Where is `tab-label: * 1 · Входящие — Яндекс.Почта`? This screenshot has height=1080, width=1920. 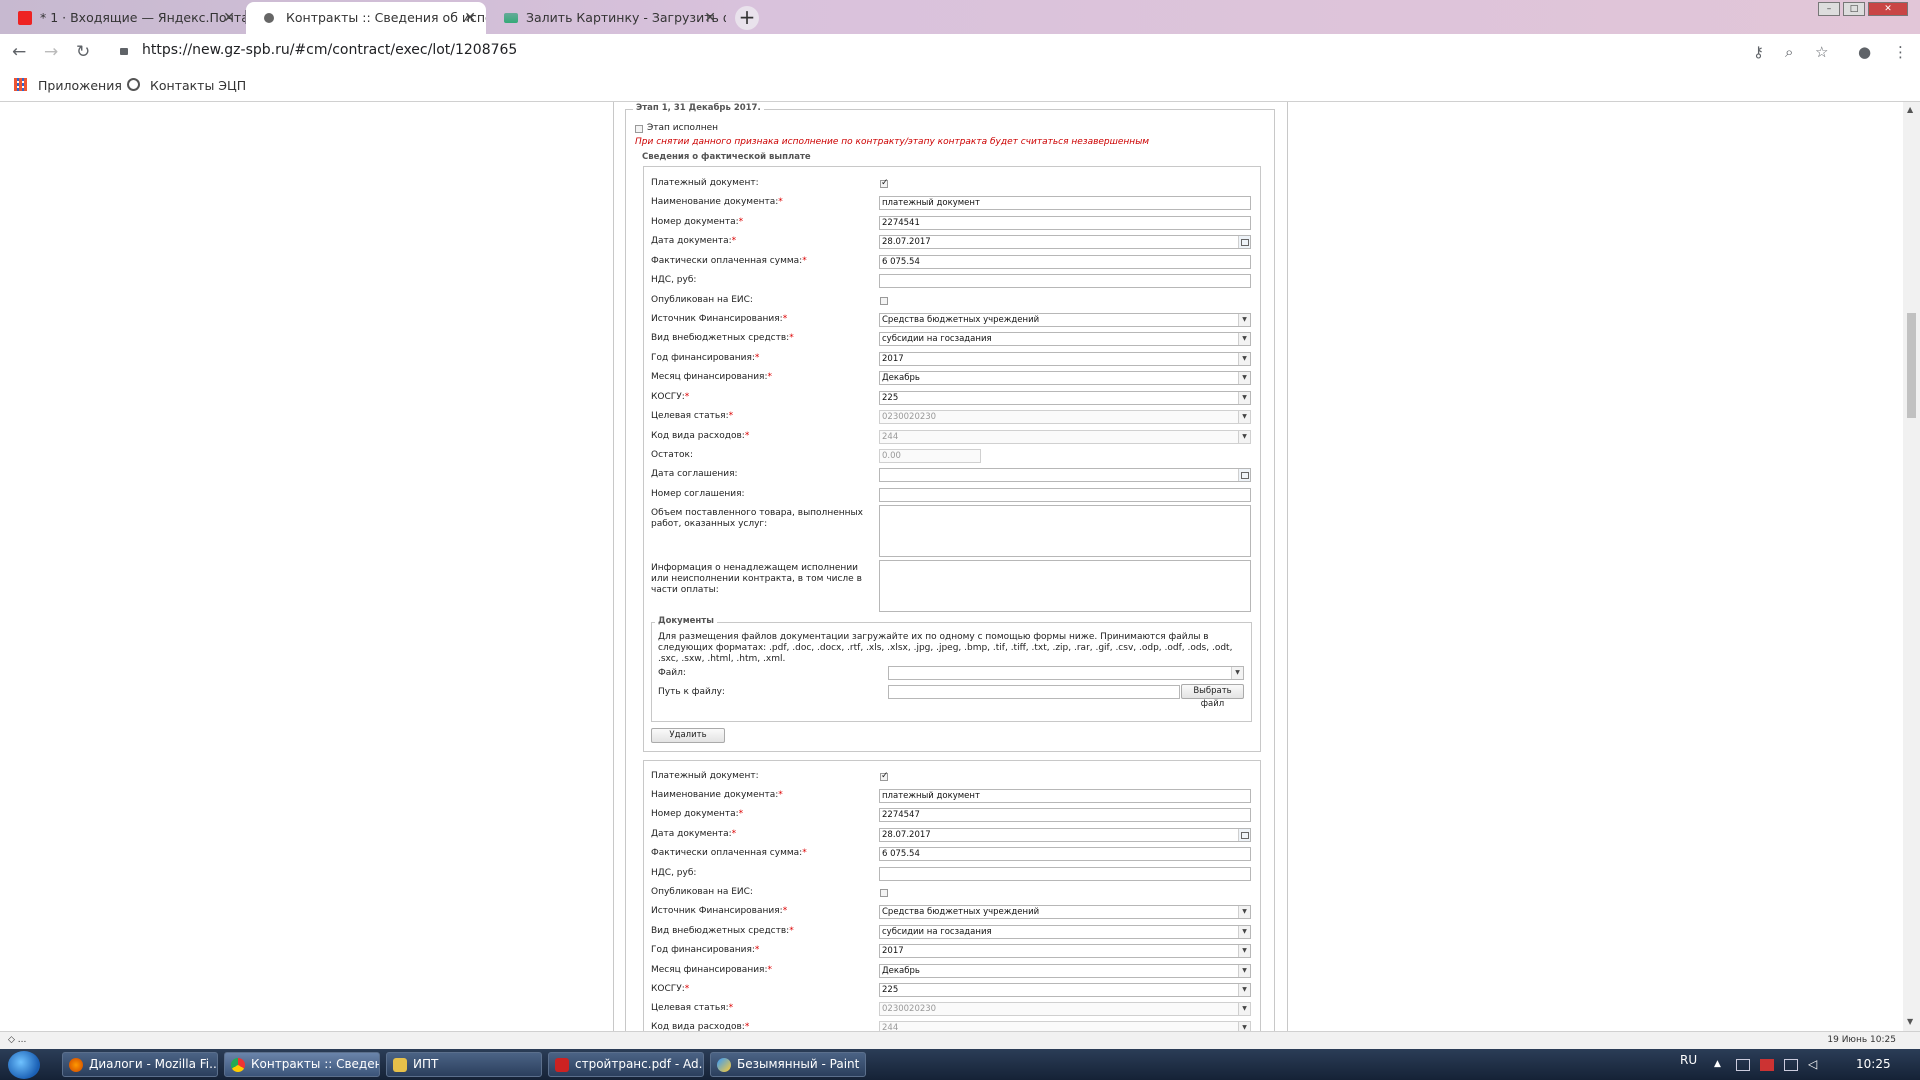
tab-label: * 1 · Входящие — Яндекс.Почта is located at coordinates (142, 17).